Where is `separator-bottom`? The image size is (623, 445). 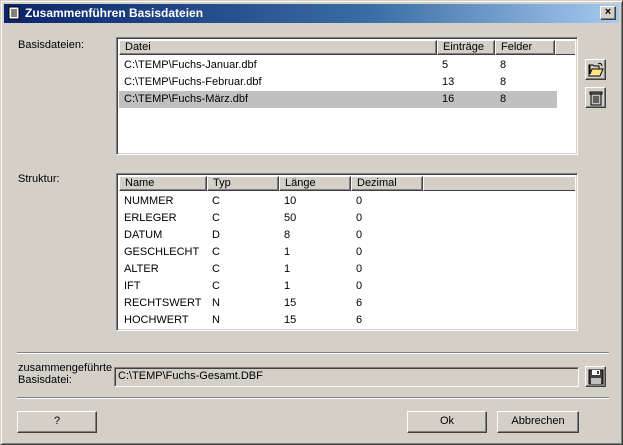
separator-bottom is located at coordinates (313, 398).